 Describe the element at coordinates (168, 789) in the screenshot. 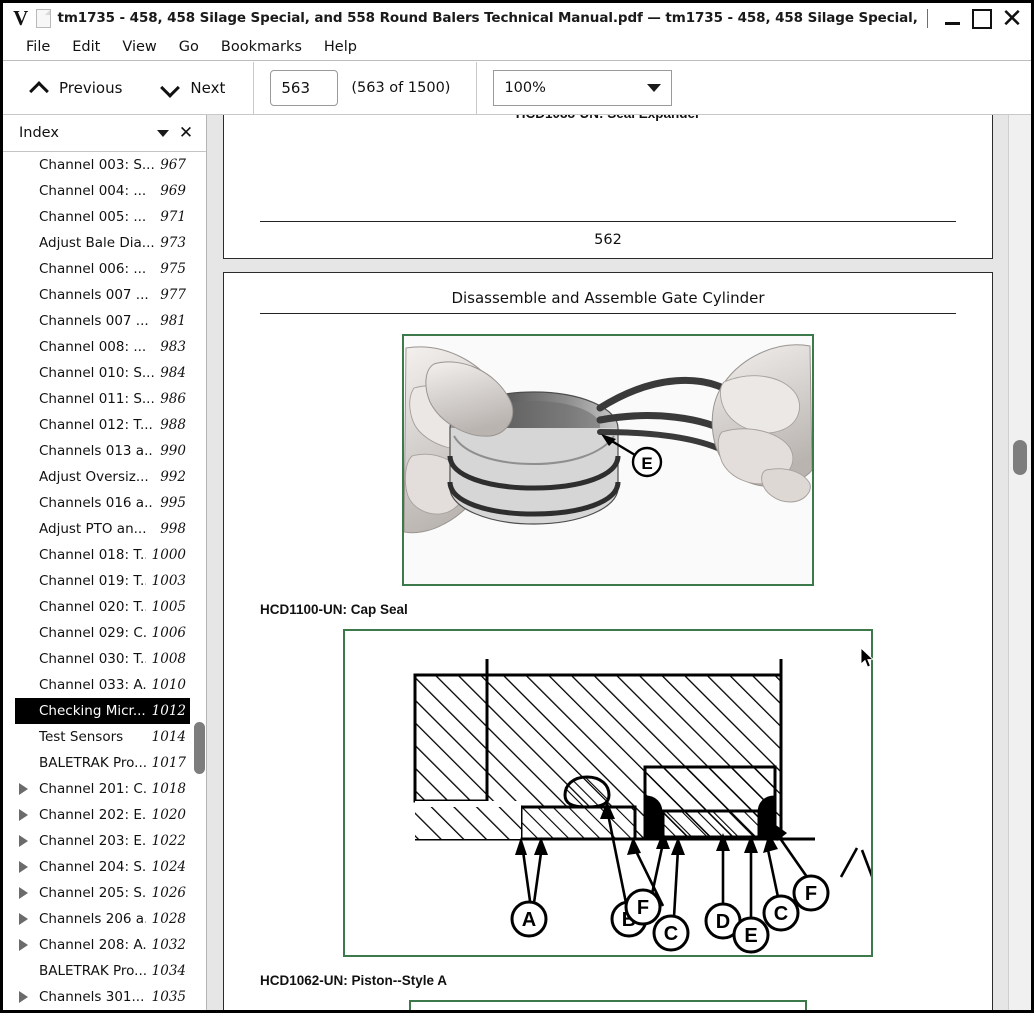

I see `sidebar-index-item-page: 1018` at that location.